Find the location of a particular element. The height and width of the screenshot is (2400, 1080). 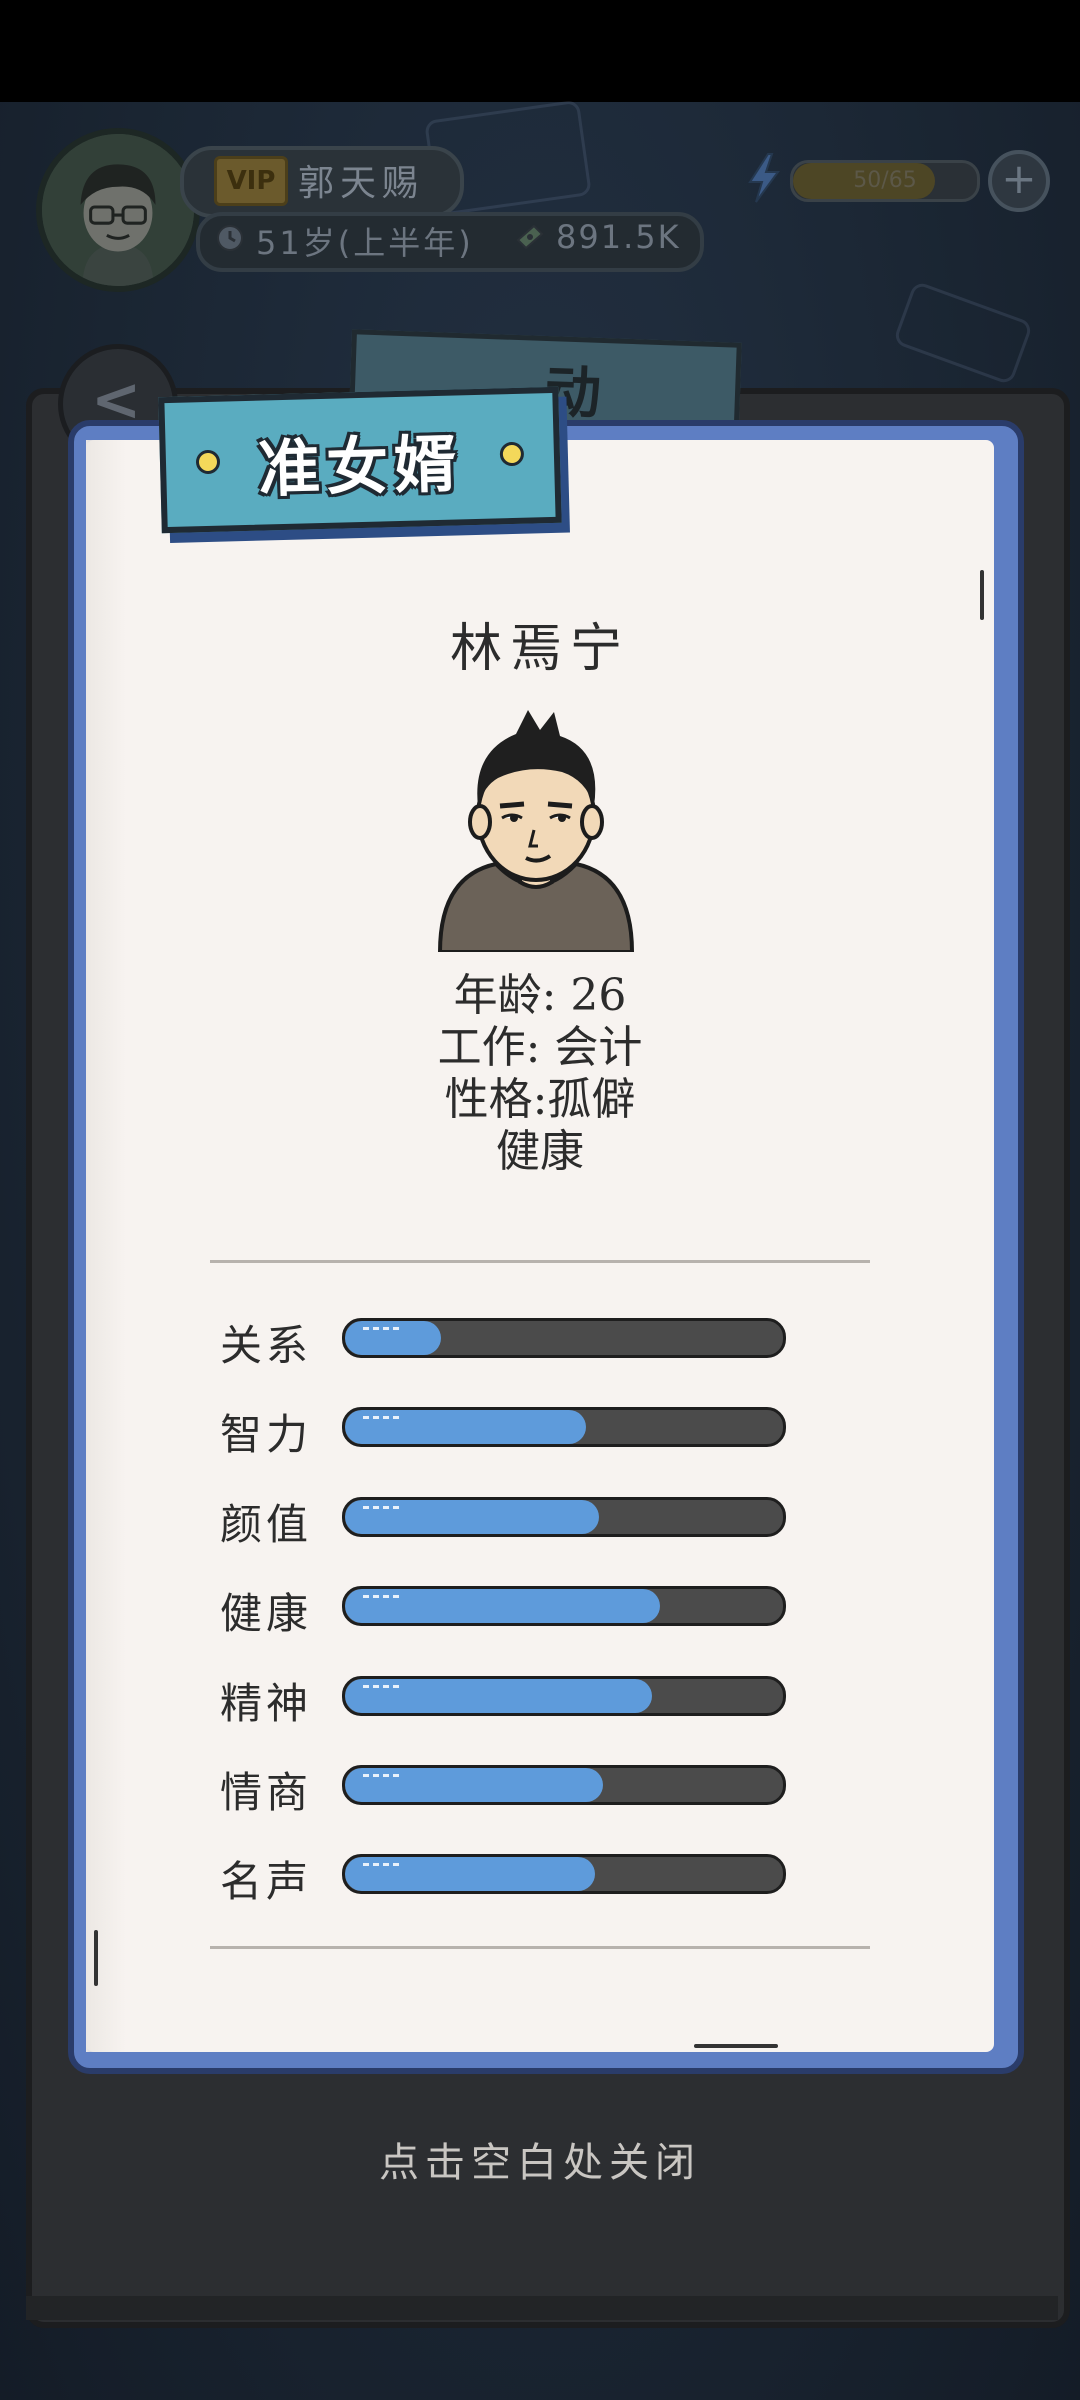

title-ribbon: 准女婿 is located at coordinates (360, 460).